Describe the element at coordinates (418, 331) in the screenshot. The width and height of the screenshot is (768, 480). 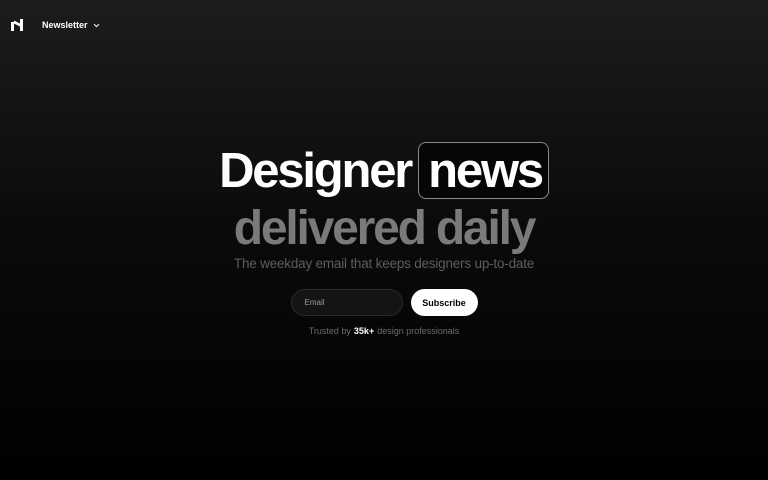
I see `trust-suffix: design professionals` at that location.